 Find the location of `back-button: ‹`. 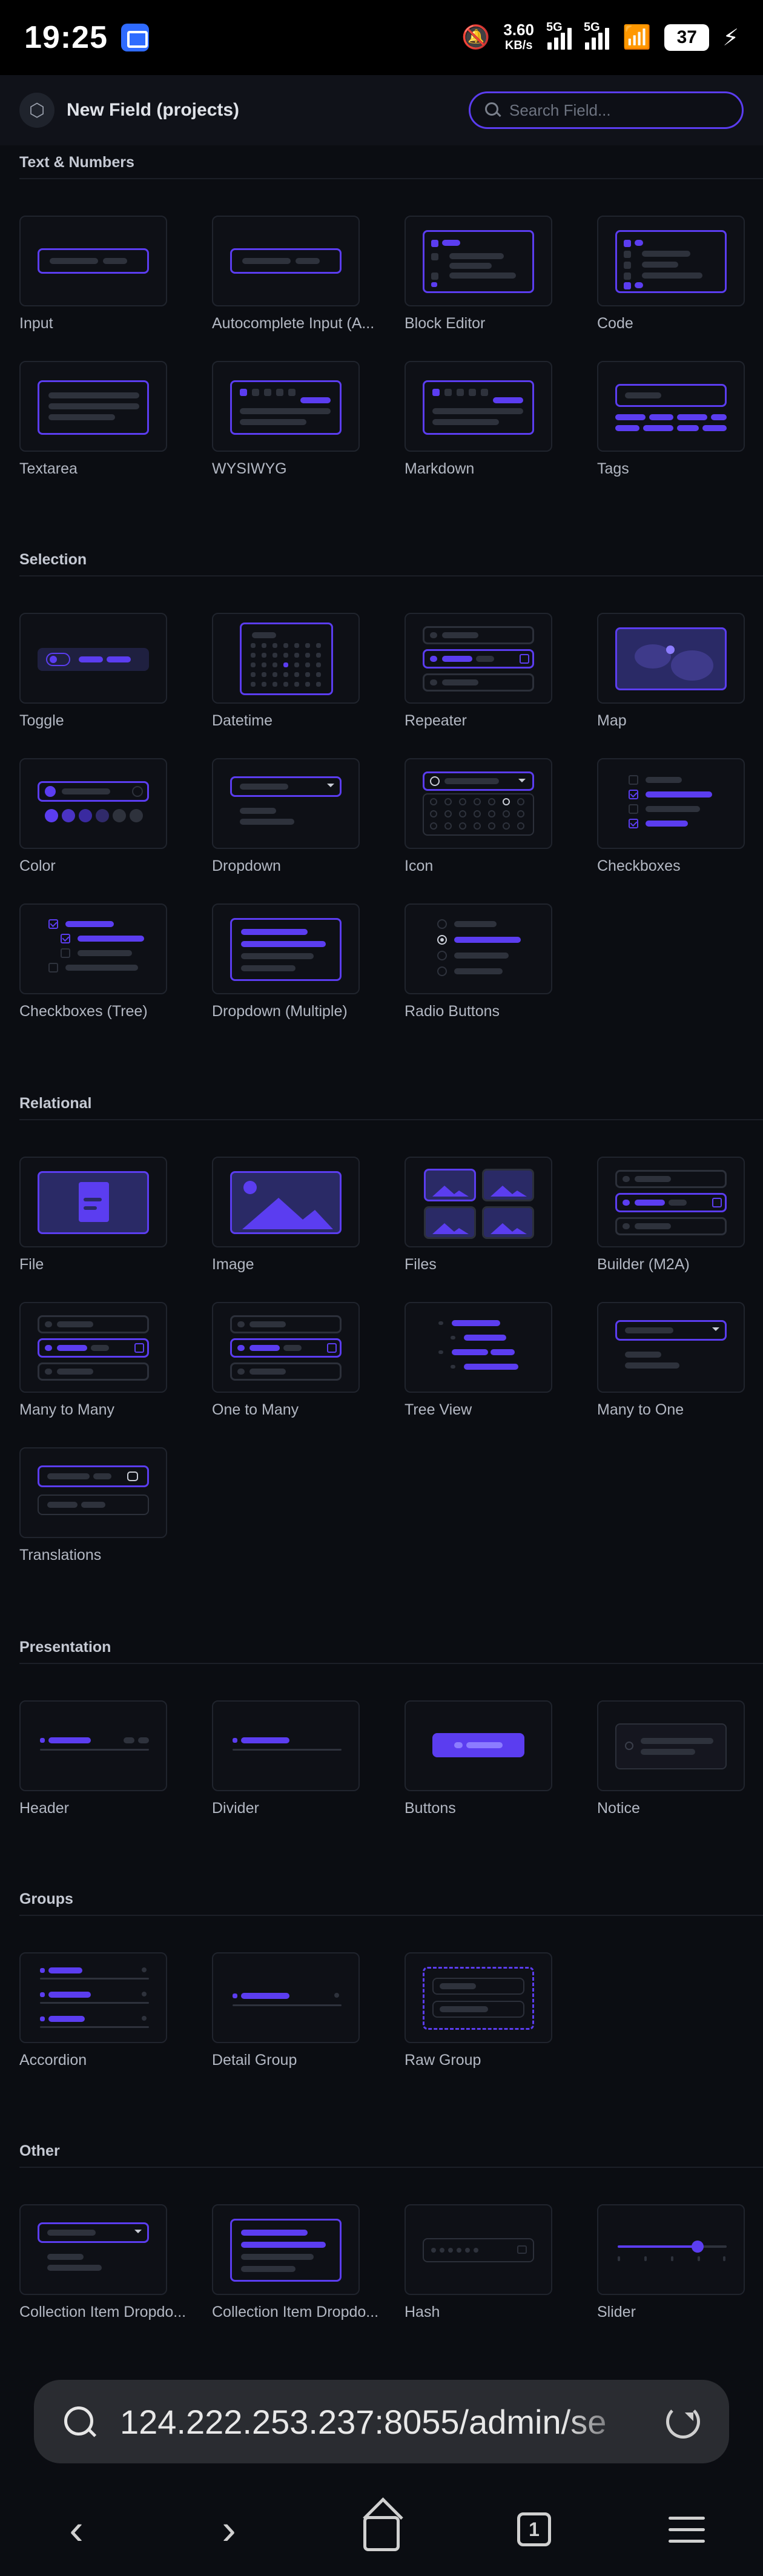

back-button: ‹ is located at coordinates (76, 2529).